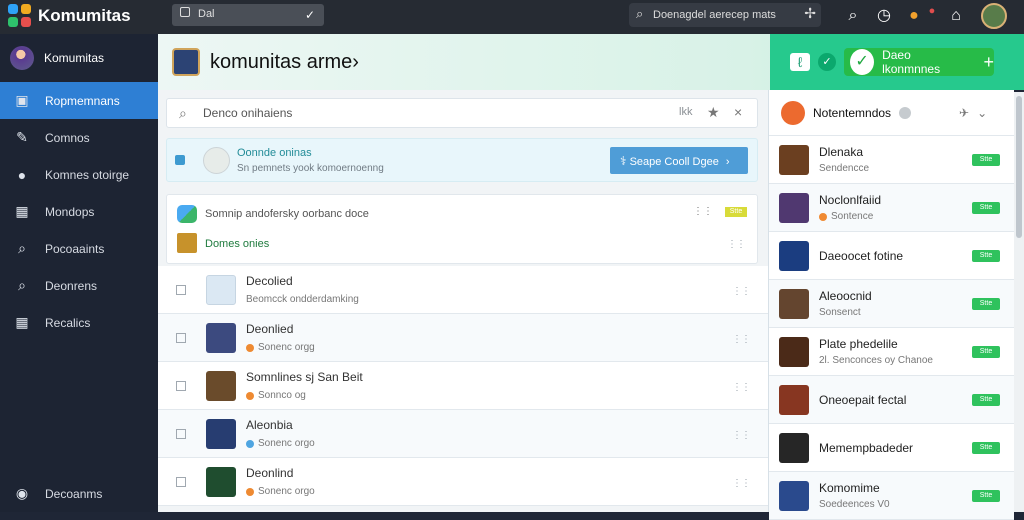  What do you see at coordinates (310, 168) in the screenshot?
I see `notice-subtitle: Sn pemnets yook komoernoenng` at bounding box center [310, 168].